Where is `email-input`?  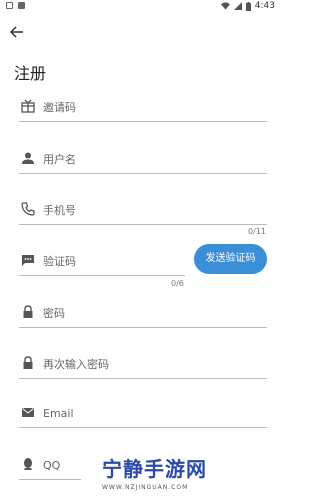
email-input is located at coordinates (153, 413).